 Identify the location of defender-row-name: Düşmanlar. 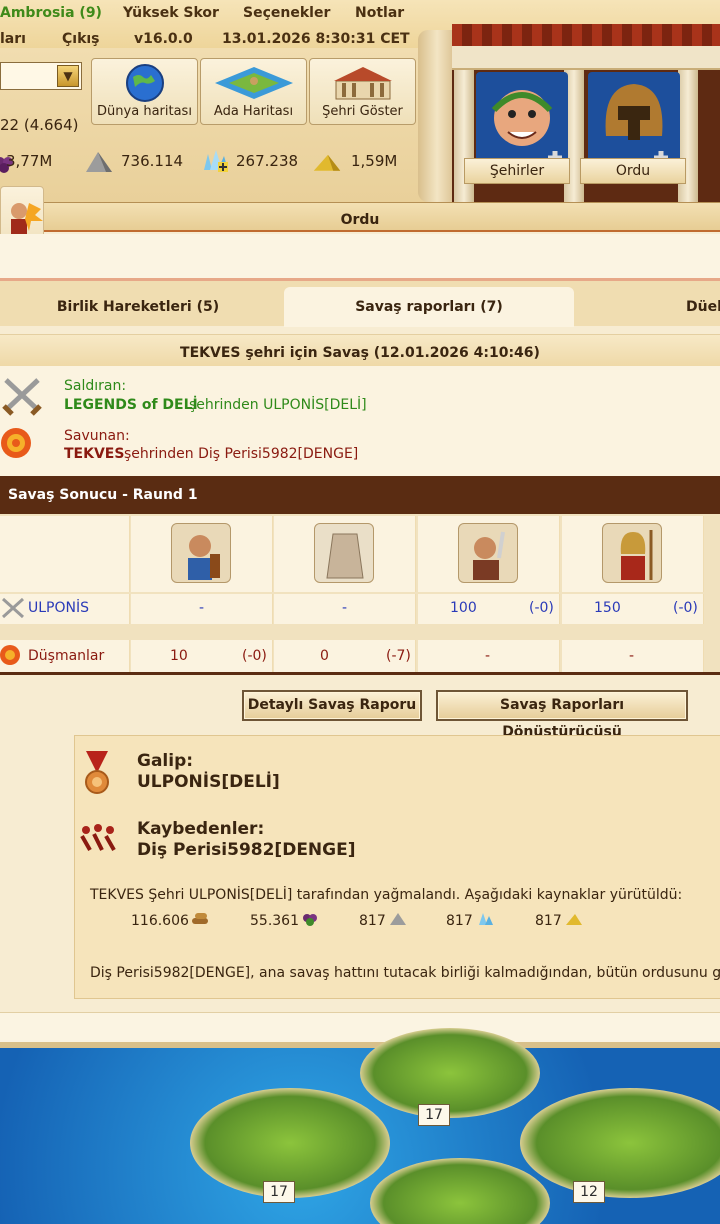
(66, 656).